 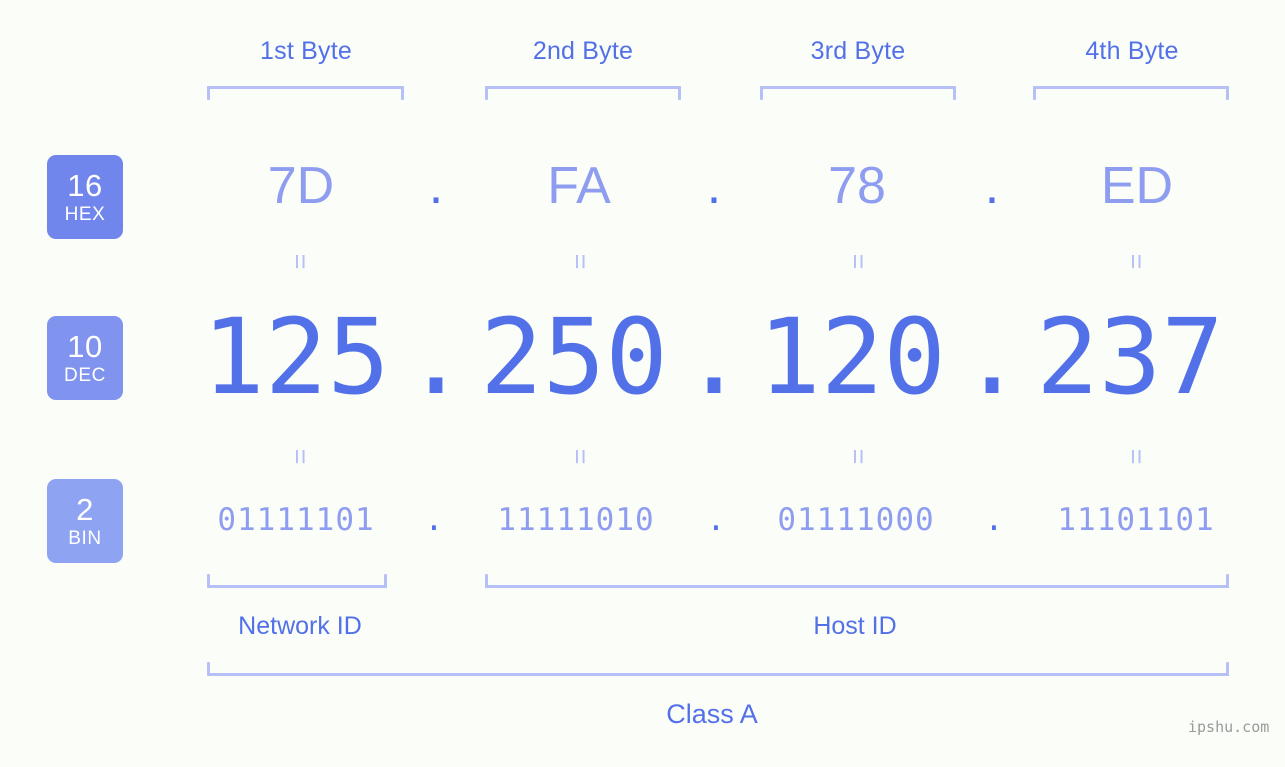 I want to click on decimal-byte-value: 125, so click(x=296, y=357).